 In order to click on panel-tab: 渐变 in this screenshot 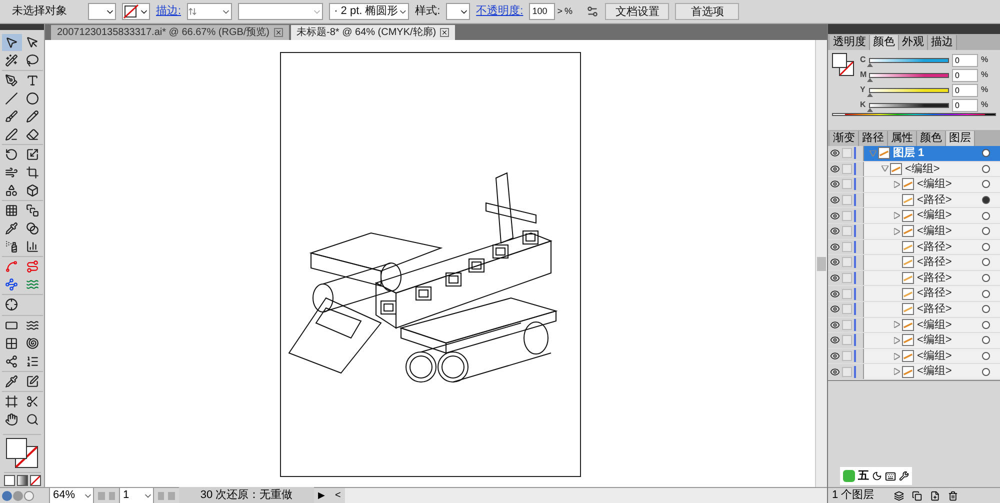, I will do `click(844, 138)`.